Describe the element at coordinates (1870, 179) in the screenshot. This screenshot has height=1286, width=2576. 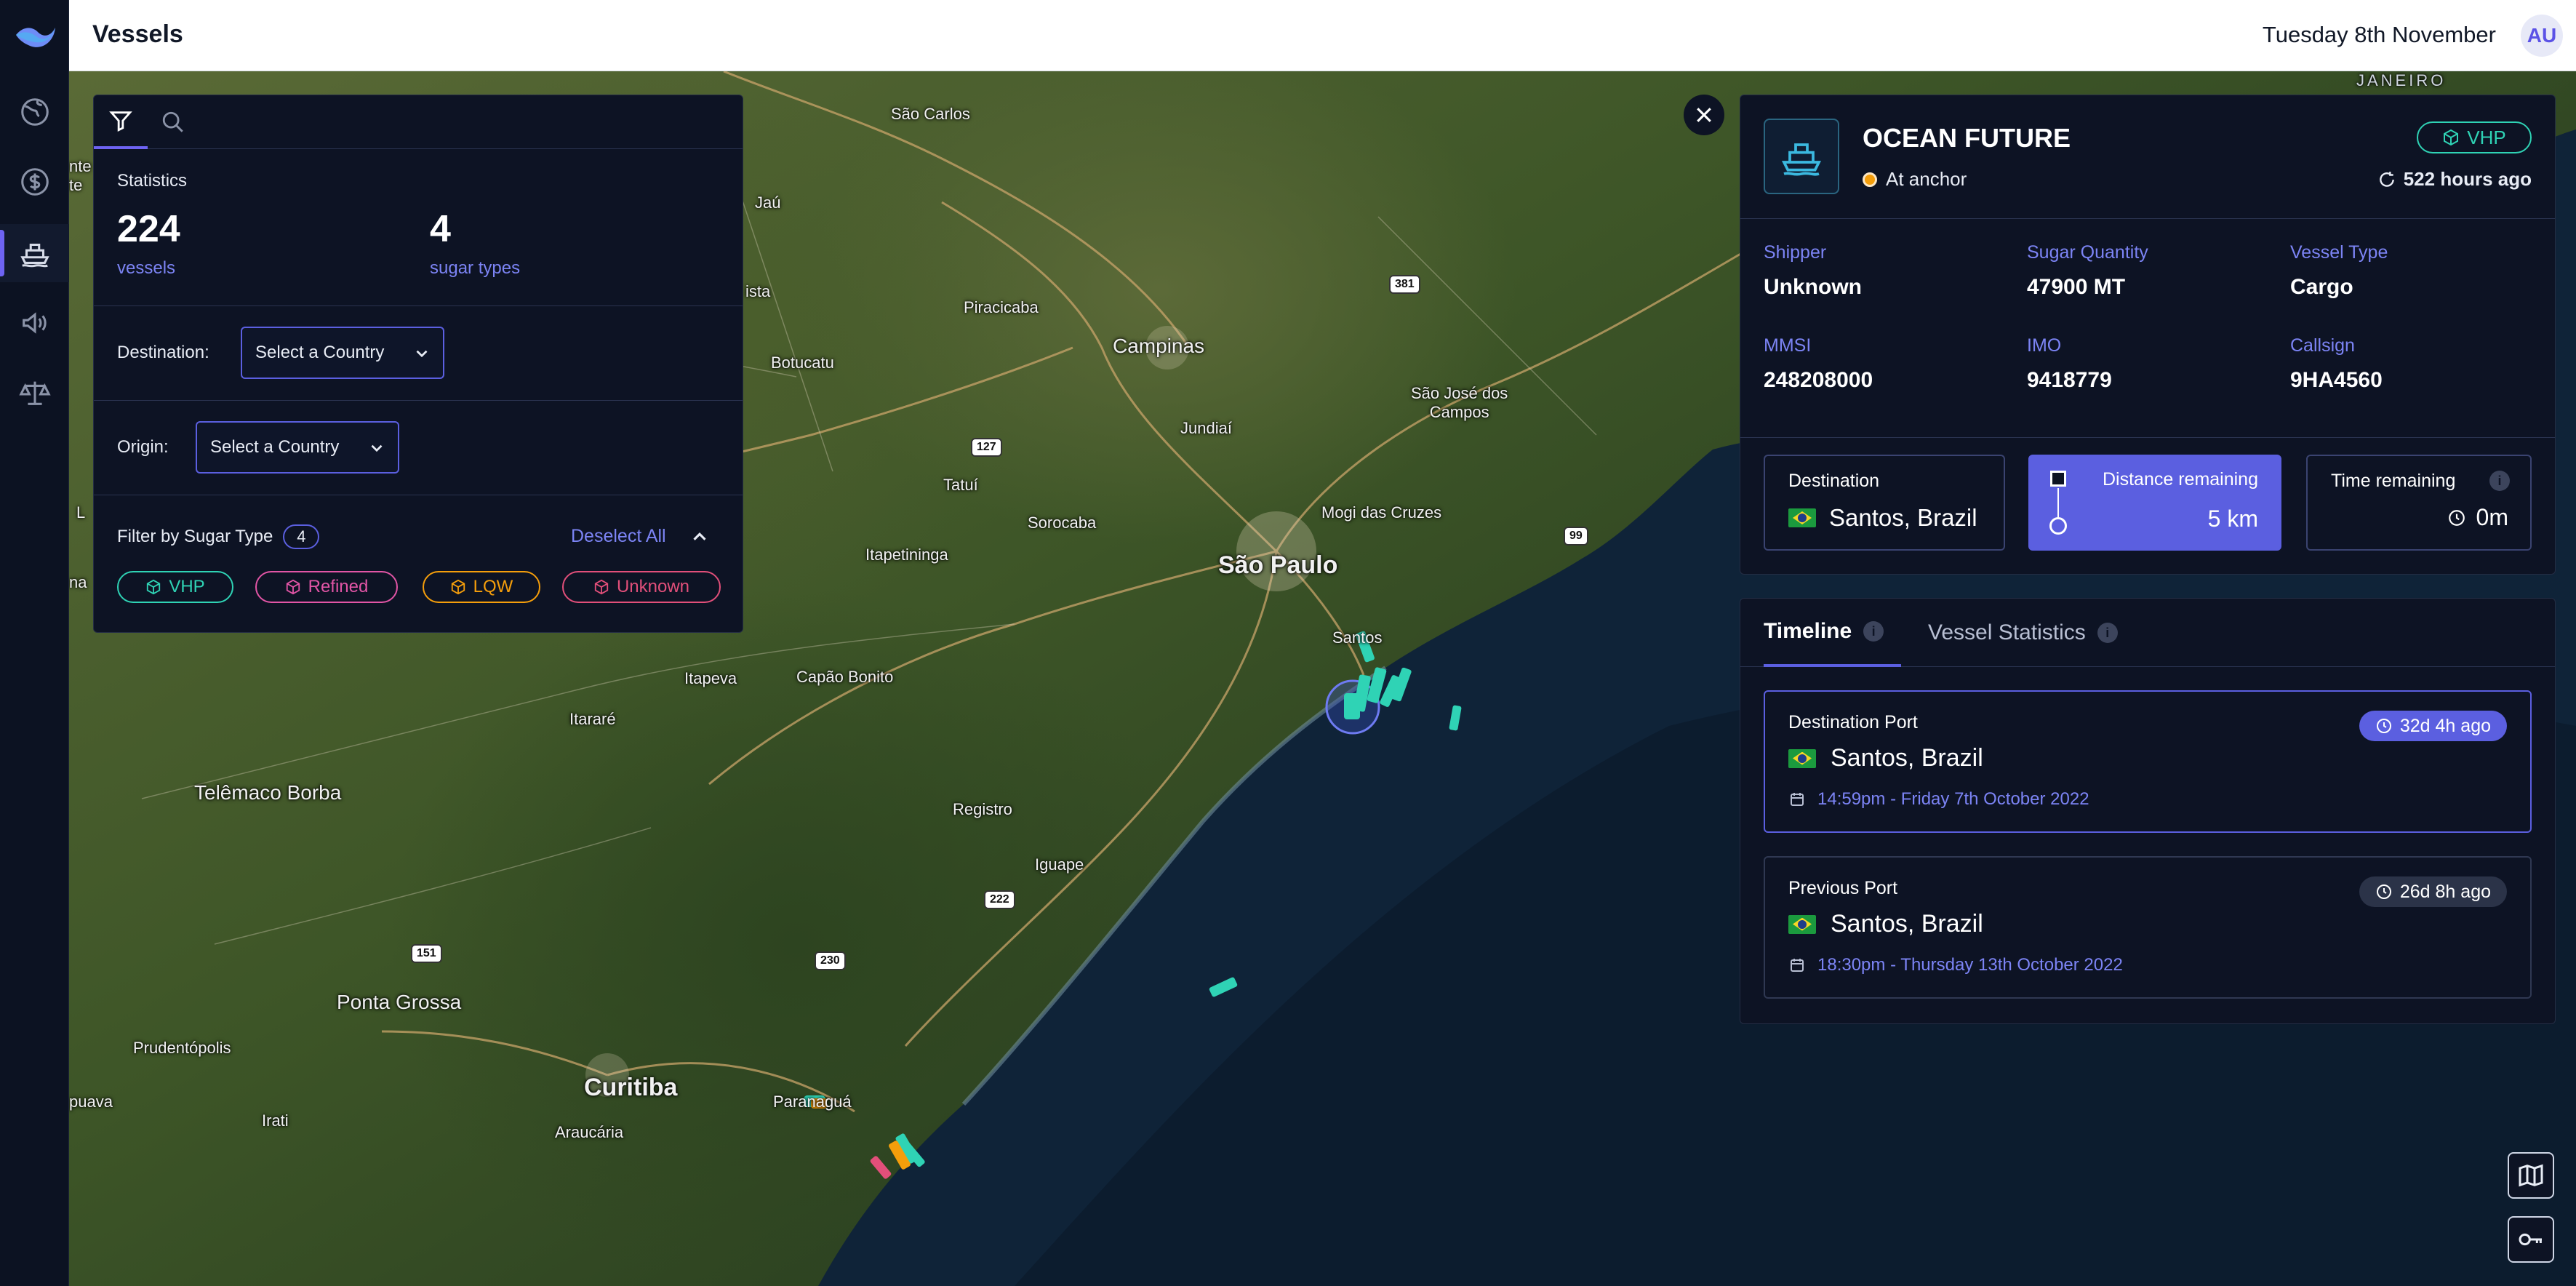
I see `status-dot` at that location.